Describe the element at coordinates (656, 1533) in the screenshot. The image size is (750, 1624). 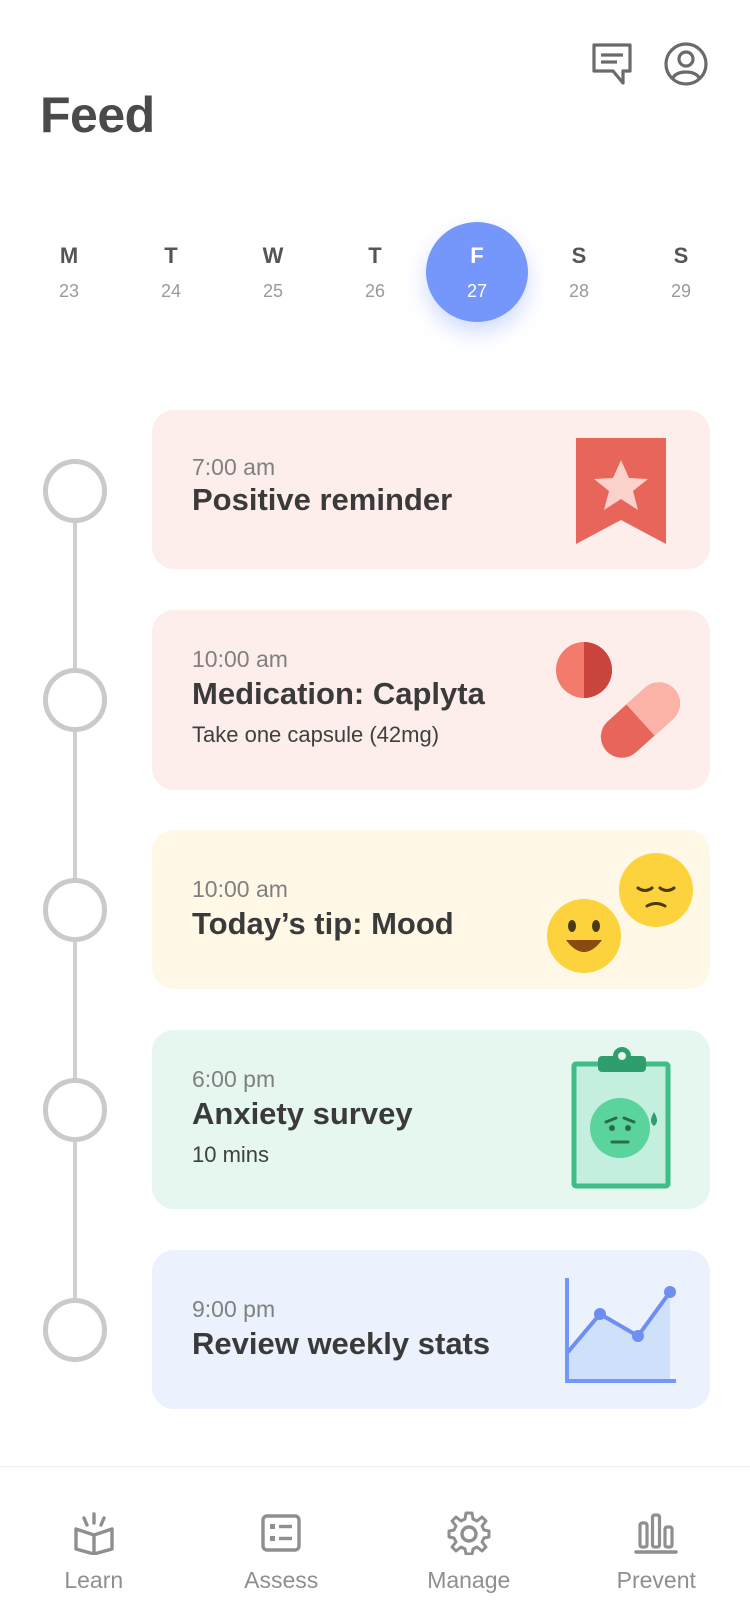
I see `bar-chart-icon` at that location.